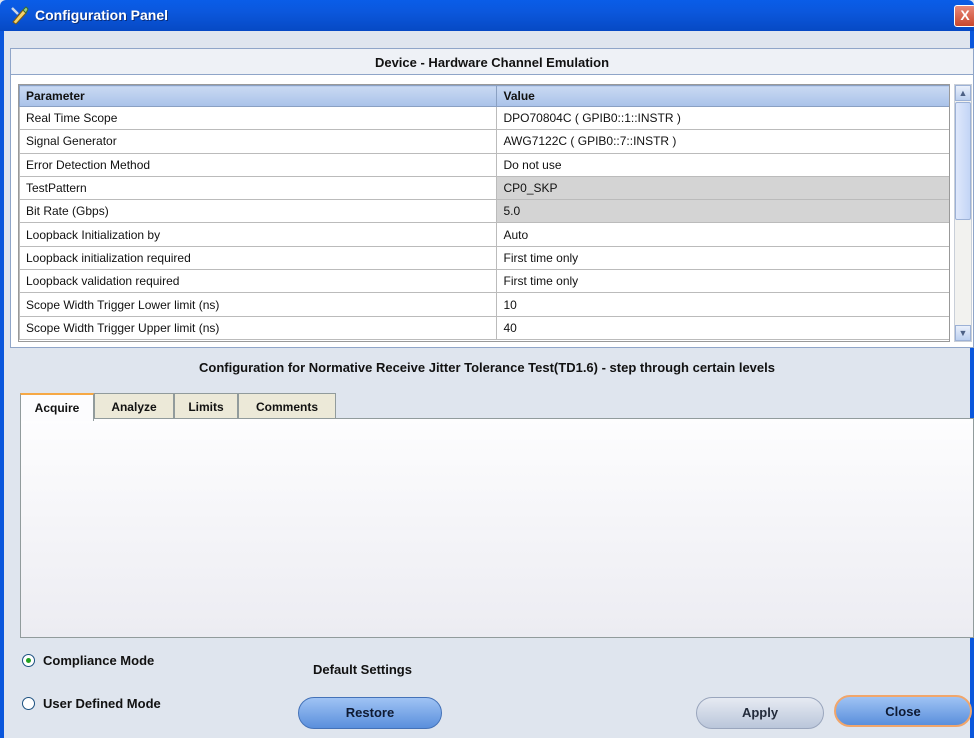  I want to click on compliance-mode-radio: Compliance Mode, so click(88, 660).